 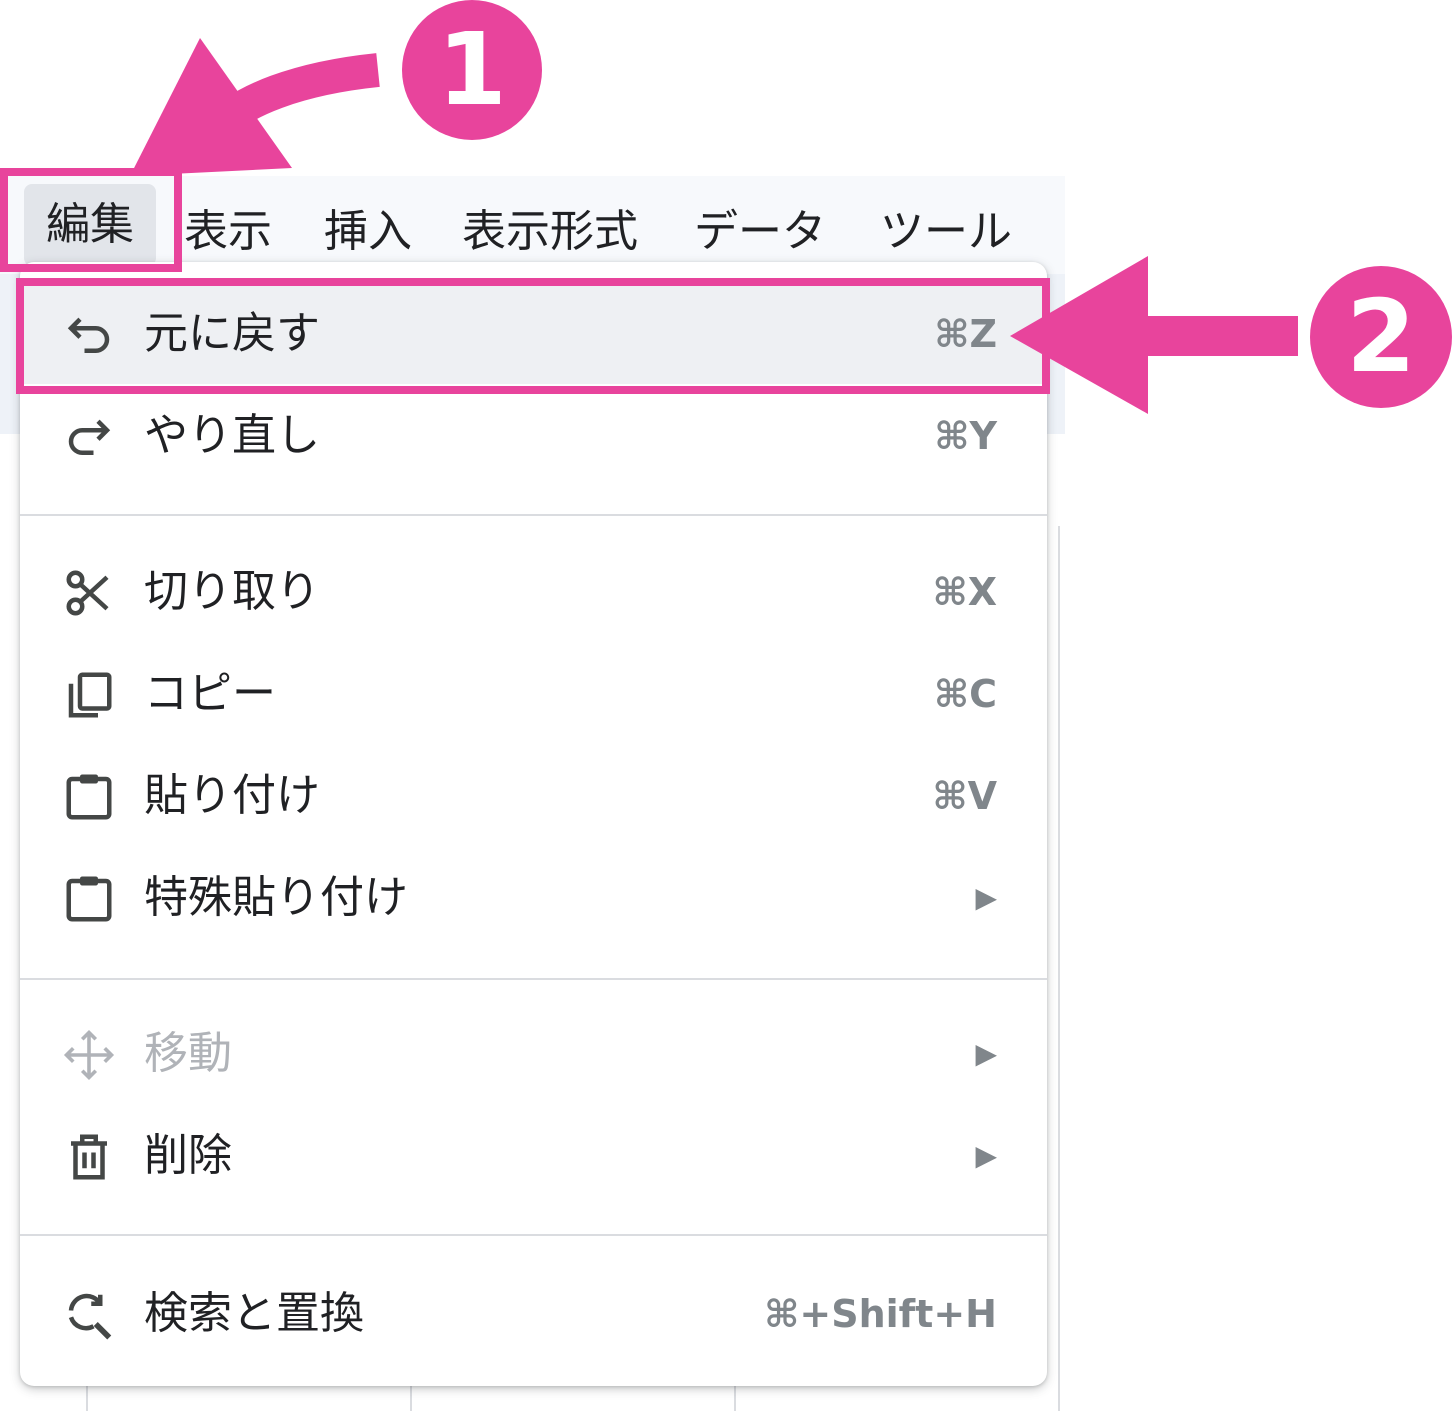 What do you see at coordinates (533, 592) in the screenshot?
I see `menu-item-cut: 切り取り ⌘X` at bounding box center [533, 592].